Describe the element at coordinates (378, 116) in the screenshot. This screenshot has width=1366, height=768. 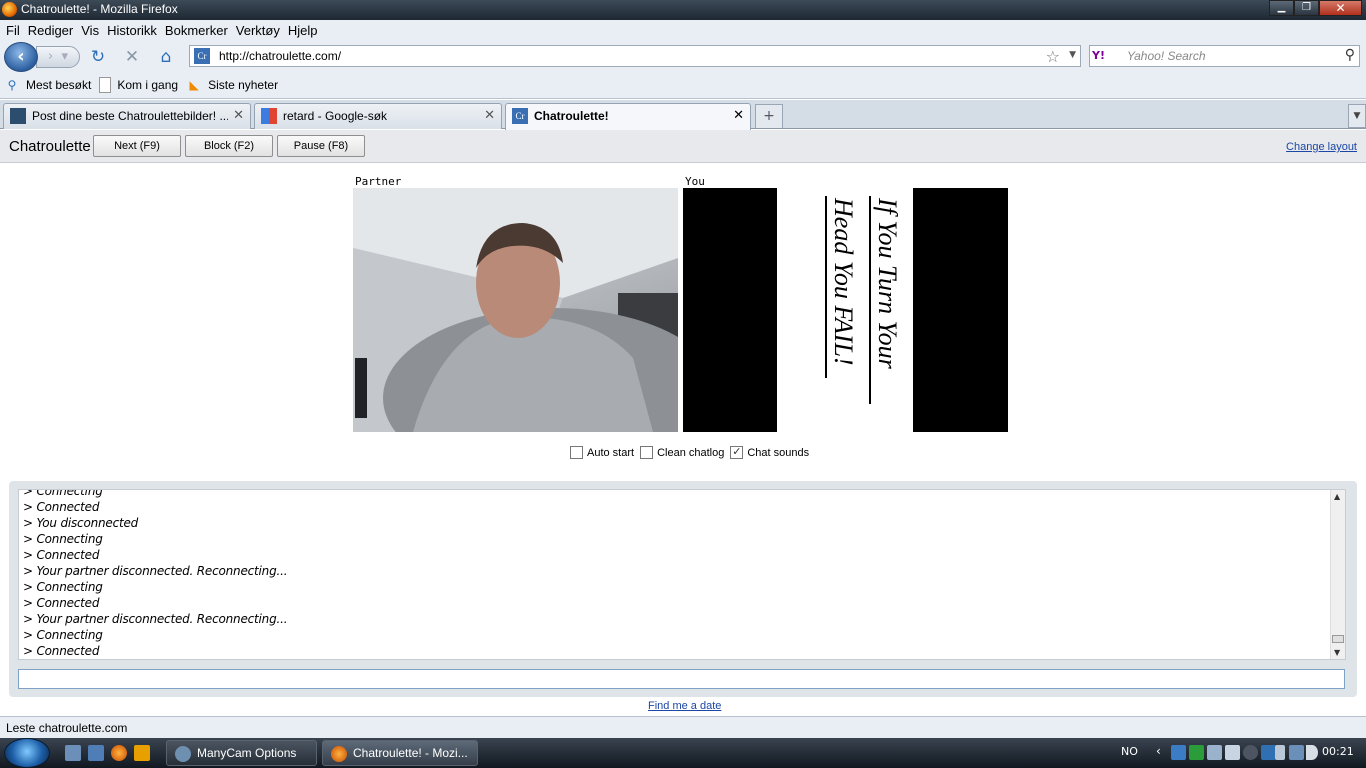
I see `tab-google-search: retard - Google-søk ✕` at that location.